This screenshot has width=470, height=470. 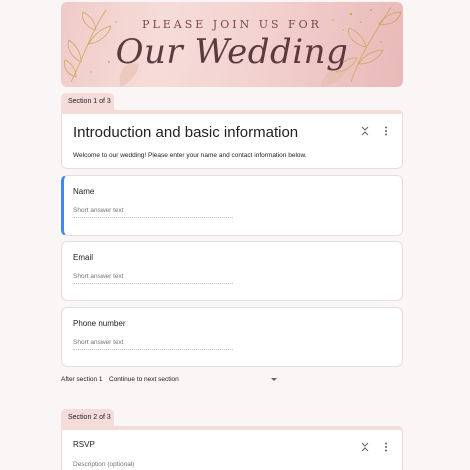 What do you see at coordinates (84, 444) in the screenshot?
I see `section-2-title: RSVP` at bounding box center [84, 444].